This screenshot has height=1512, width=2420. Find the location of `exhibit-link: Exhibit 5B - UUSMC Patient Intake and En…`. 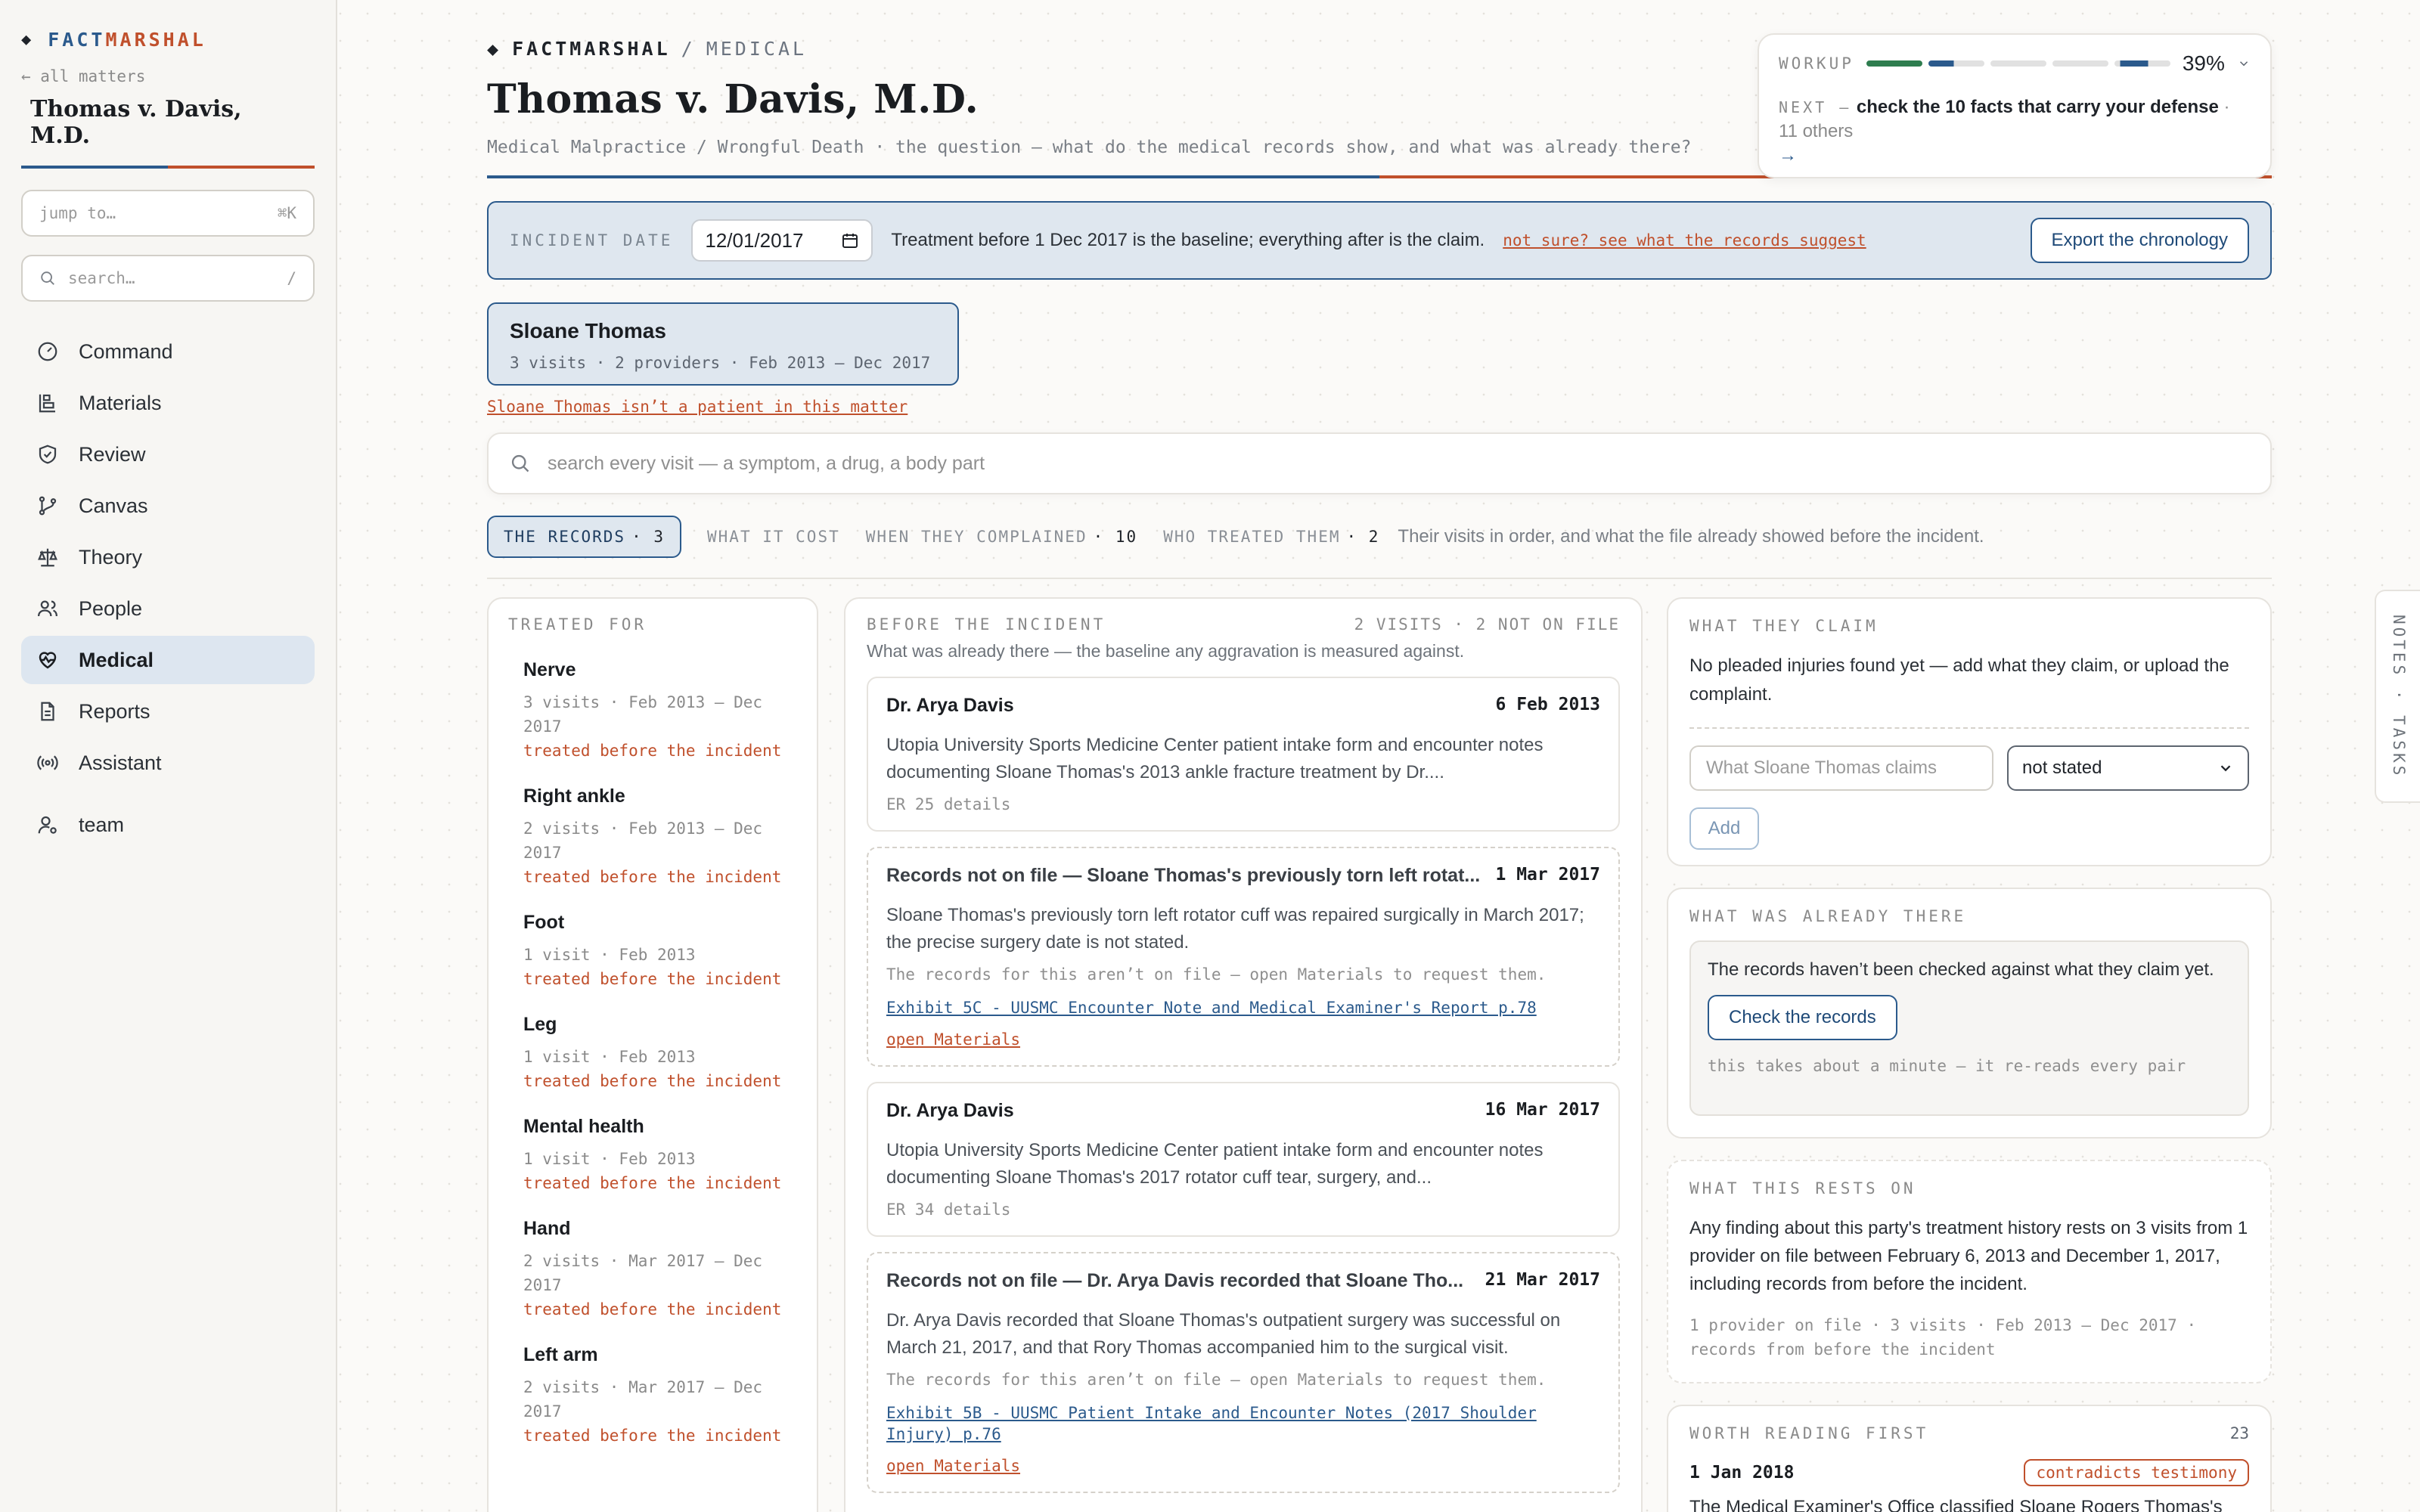

exhibit-link: Exhibit 5B - UUSMC Patient Intake and En… is located at coordinates (1243, 1423).